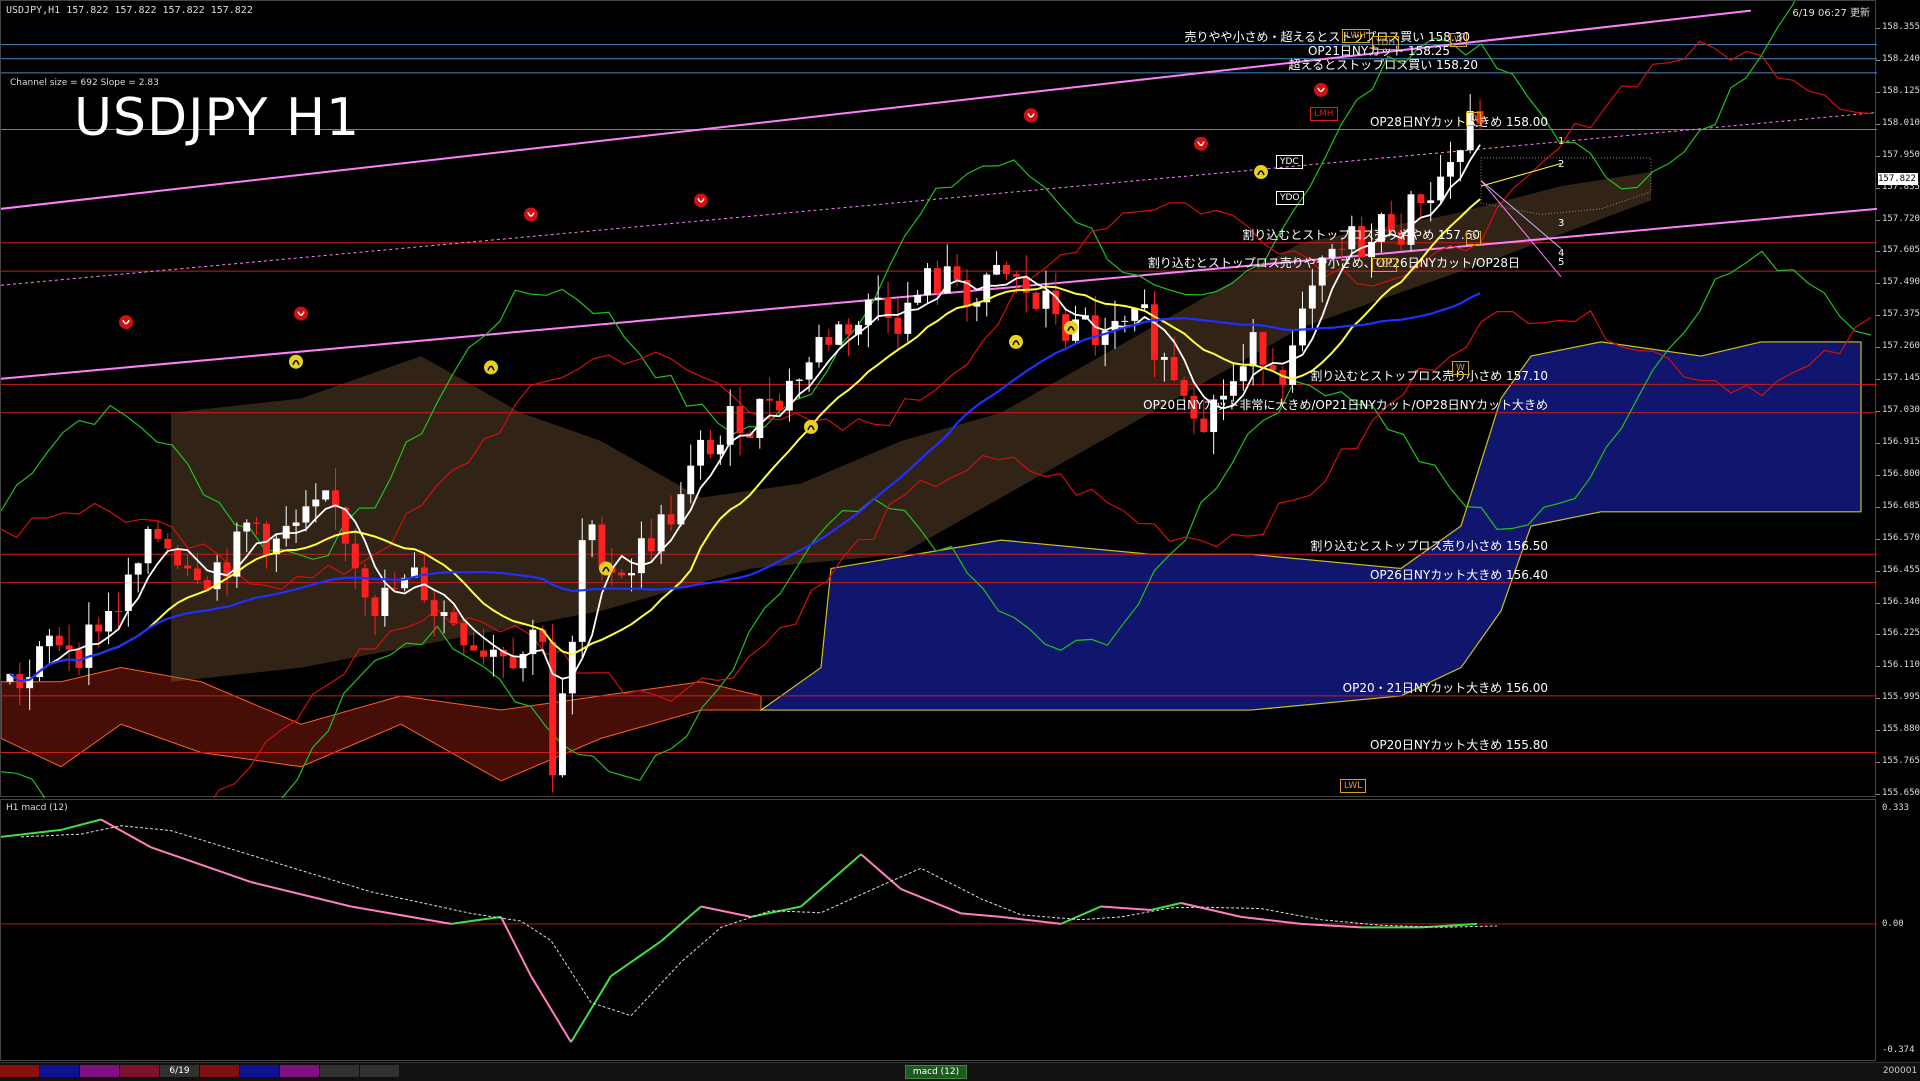 This screenshot has width=1920, height=1081. Describe the element at coordinates (1561, 141) in the screenshot. I see `projection-number: 1` at that location.